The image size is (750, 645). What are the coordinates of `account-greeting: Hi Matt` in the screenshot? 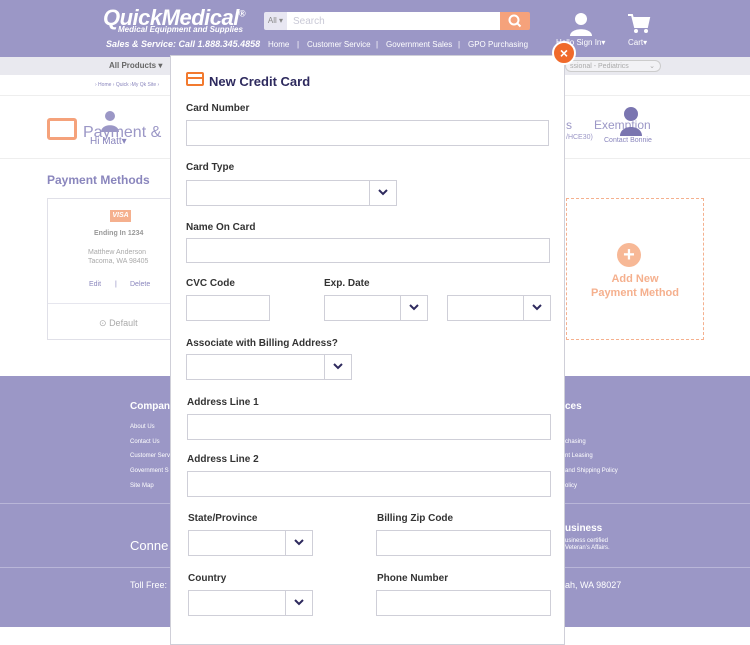 It's located at (106, 141).